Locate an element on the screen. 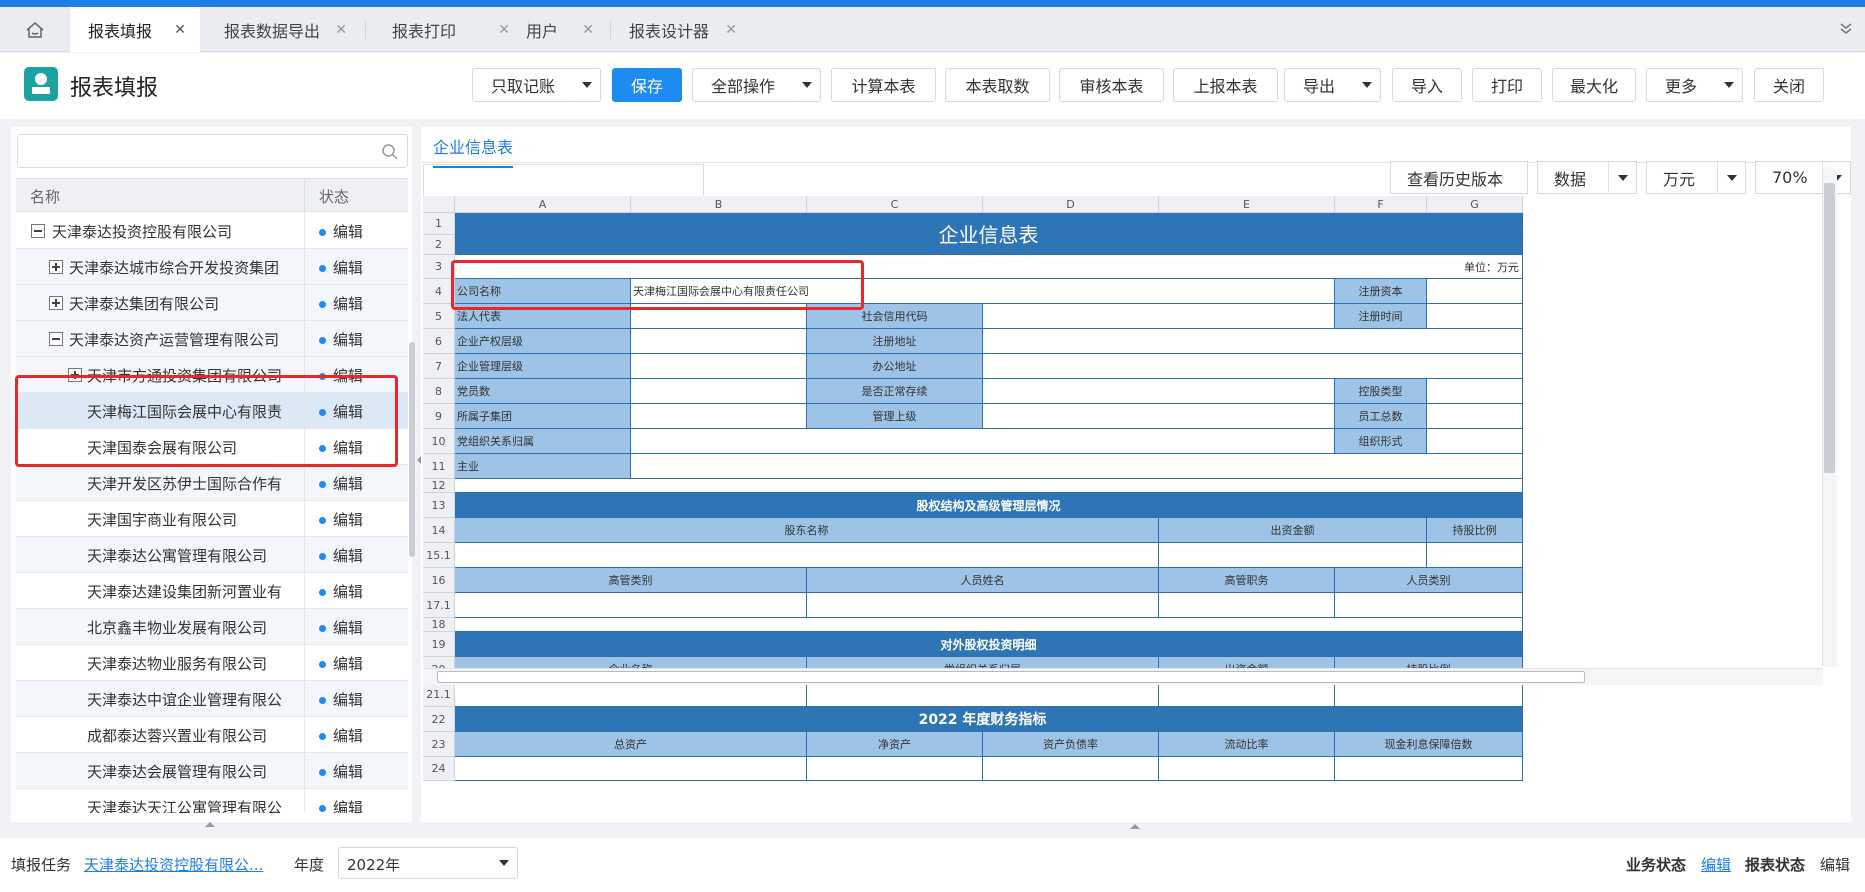 This screenshot has width=1865, height=892. biz-status-link: 编辑 is located at coordinates (1716, 864).